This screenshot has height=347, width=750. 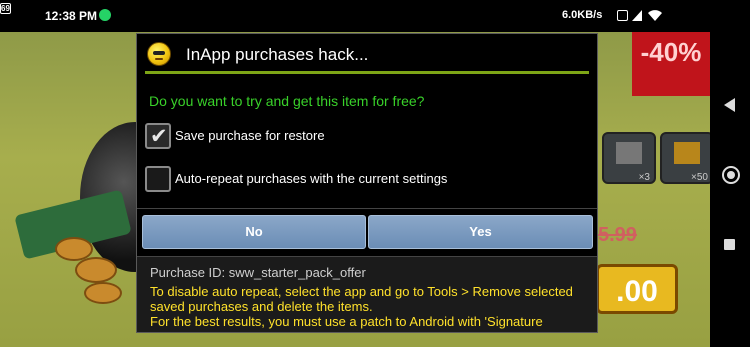 I want to click on item-slot-rank: ×50, so click(x=687, y=158).